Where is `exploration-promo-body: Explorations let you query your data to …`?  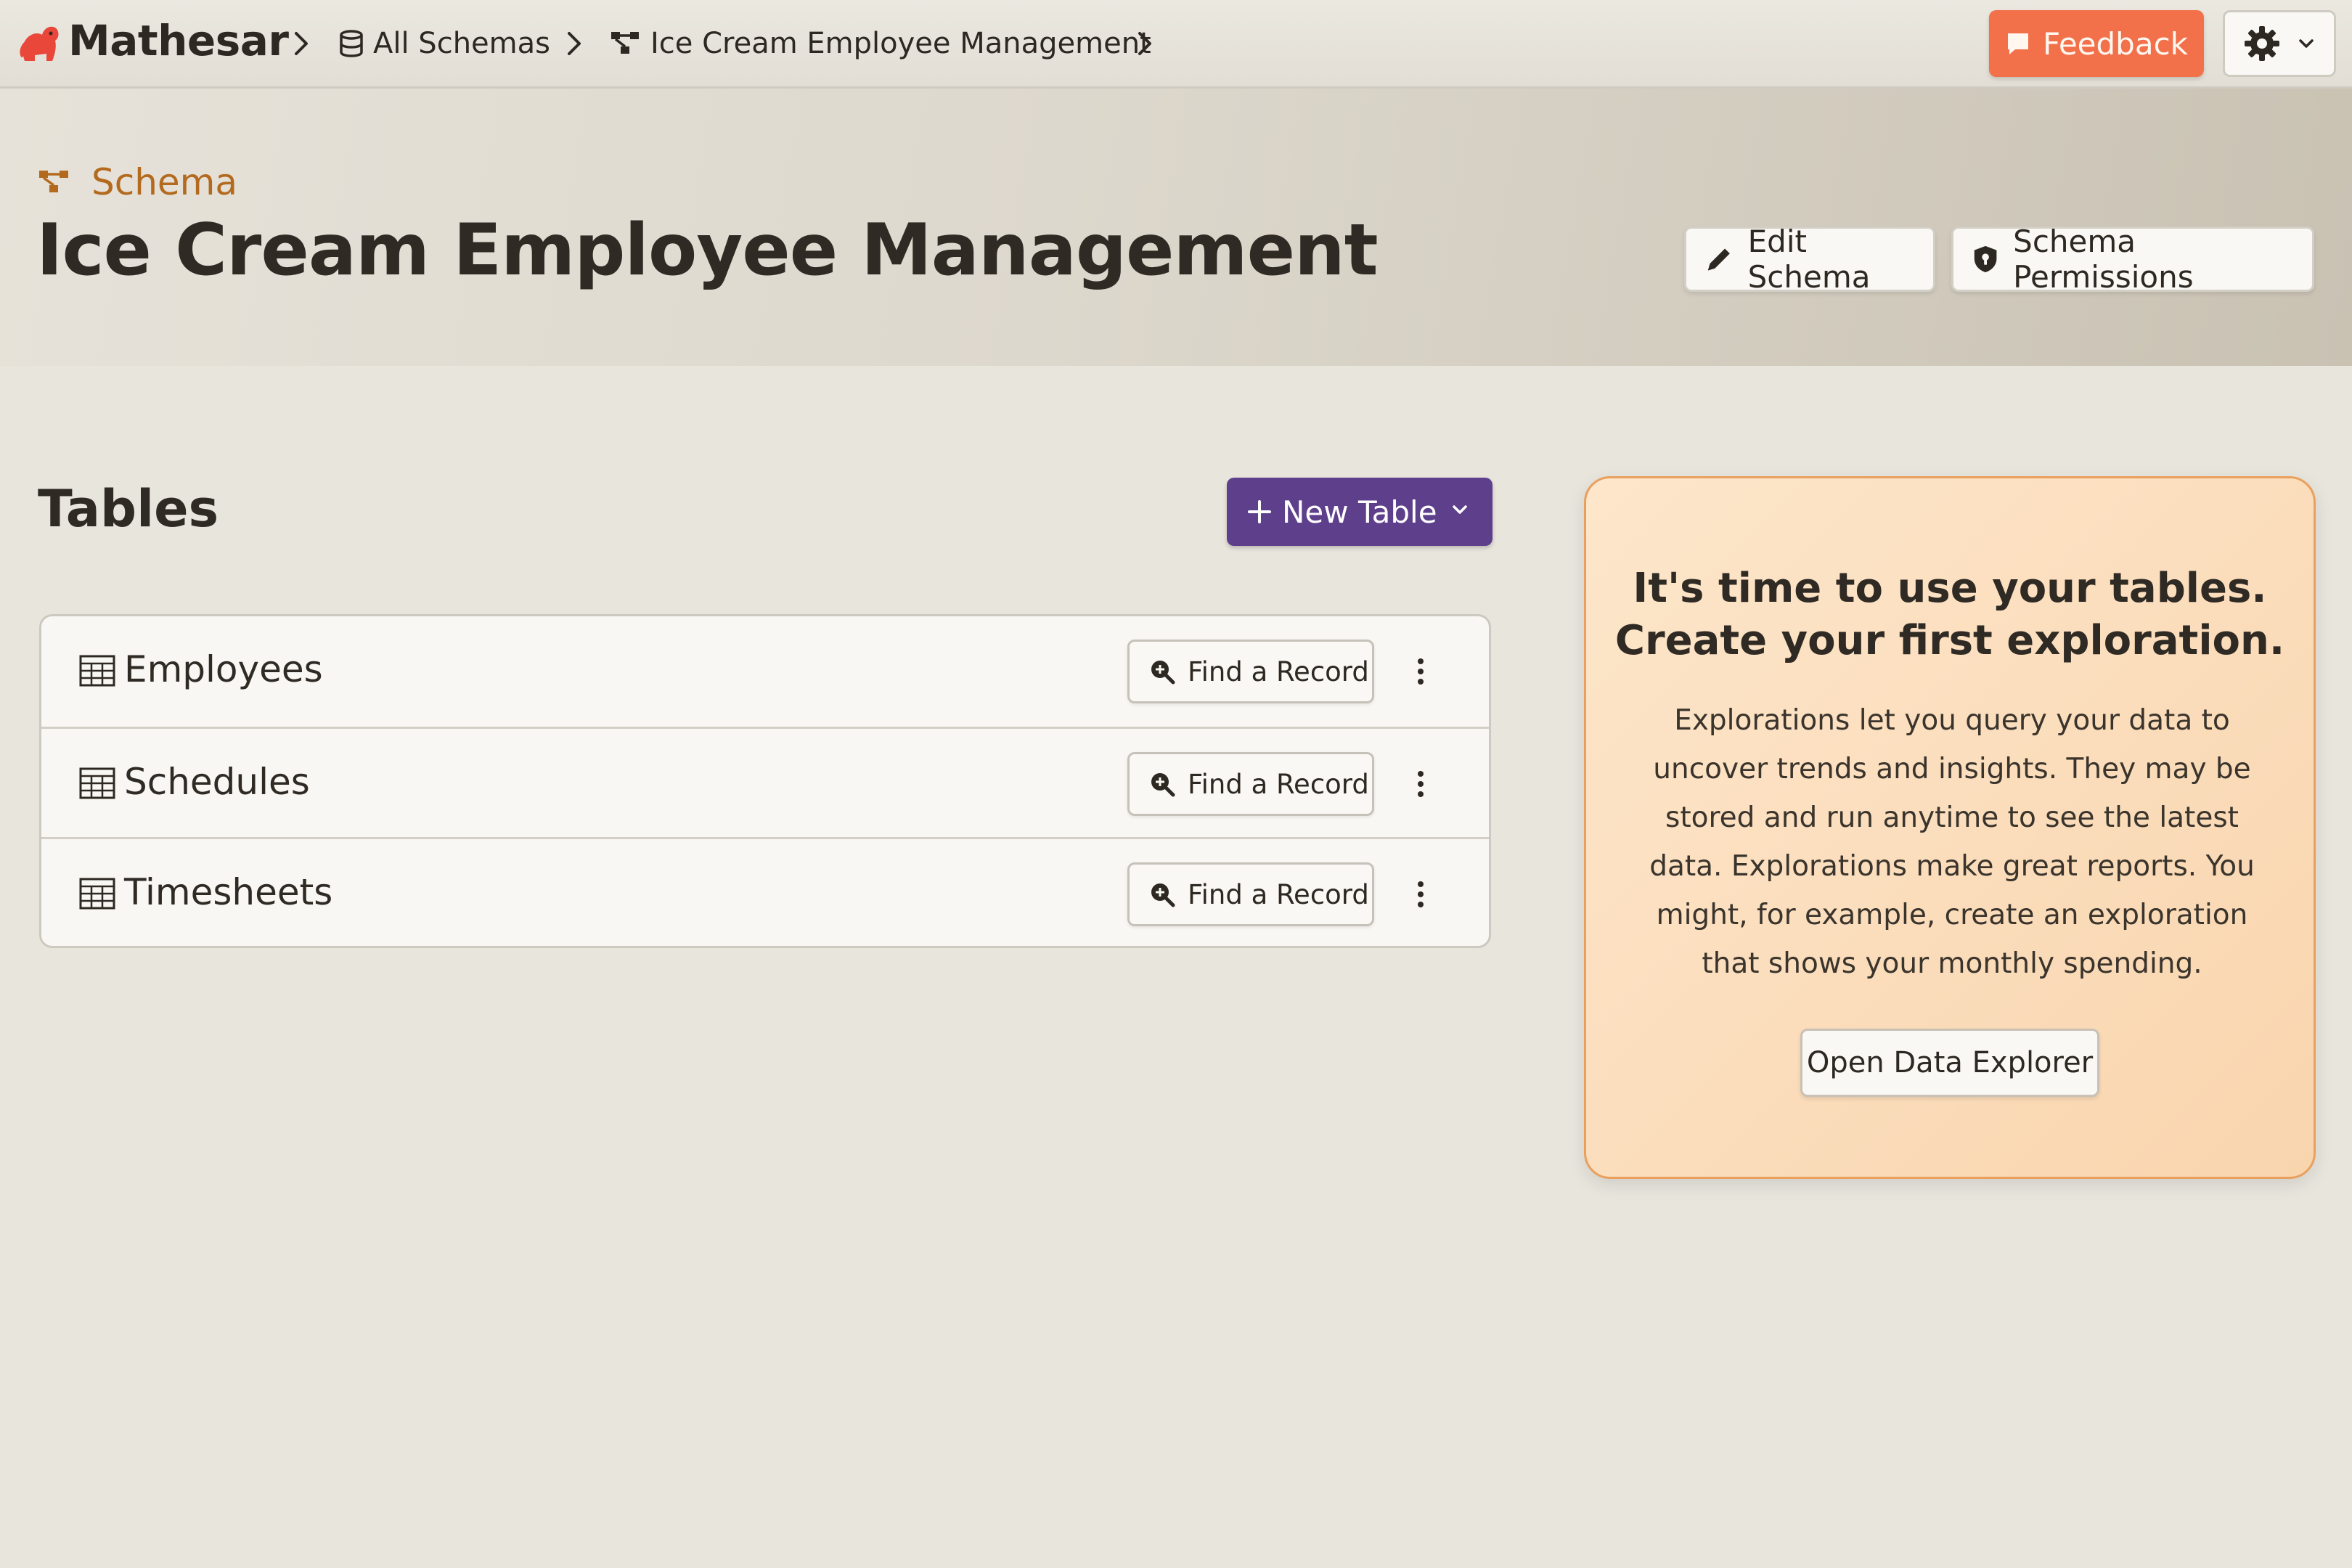 exploration-promo-body: Explorations let you query your data to … is located at coordinates (1952, 842).